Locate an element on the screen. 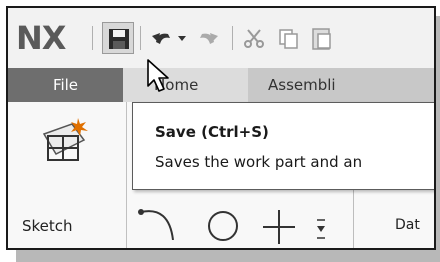 The image size is (440, 262). more-tools-button is located at coordinates (321, 231).